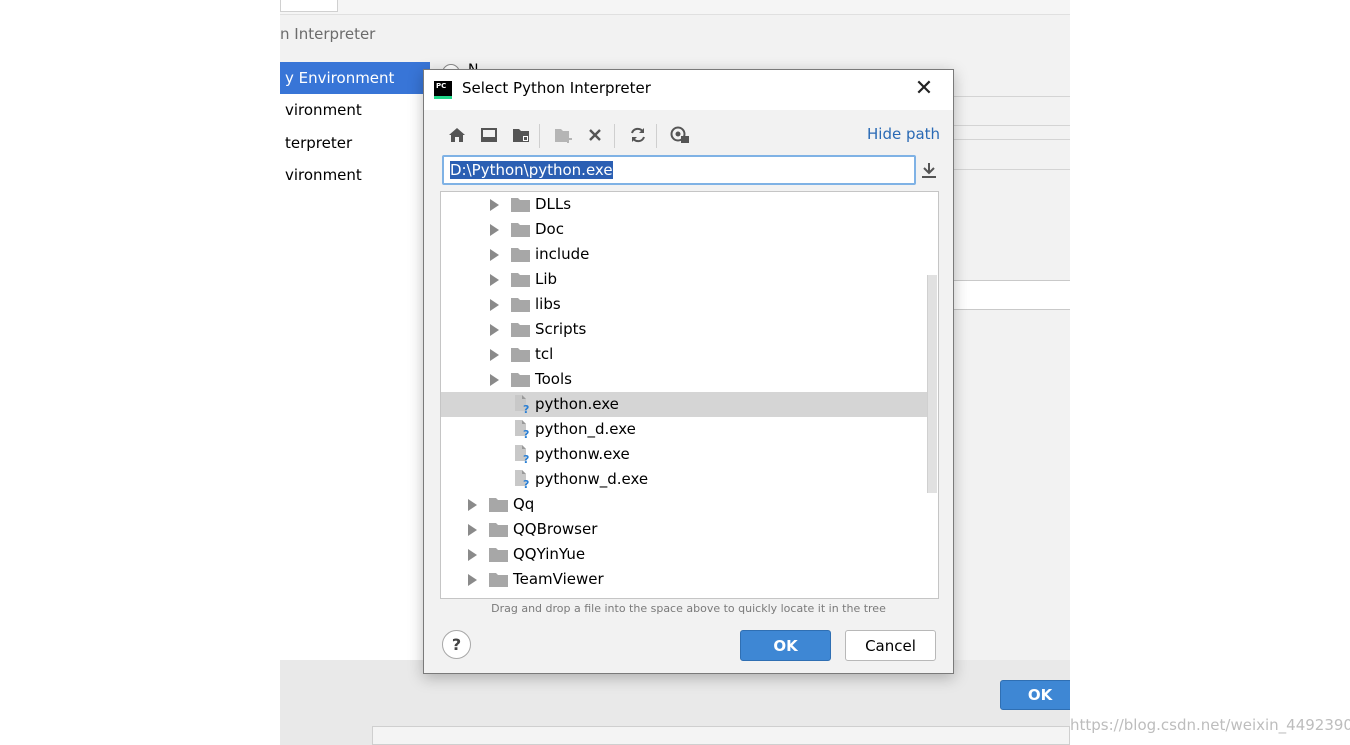 The height and width of the screenshot is (745, 1350). What do you see at coordinates (924, 90) in the screenshot?
I see `close-icon: ✕` at bounding box center [924, 90].